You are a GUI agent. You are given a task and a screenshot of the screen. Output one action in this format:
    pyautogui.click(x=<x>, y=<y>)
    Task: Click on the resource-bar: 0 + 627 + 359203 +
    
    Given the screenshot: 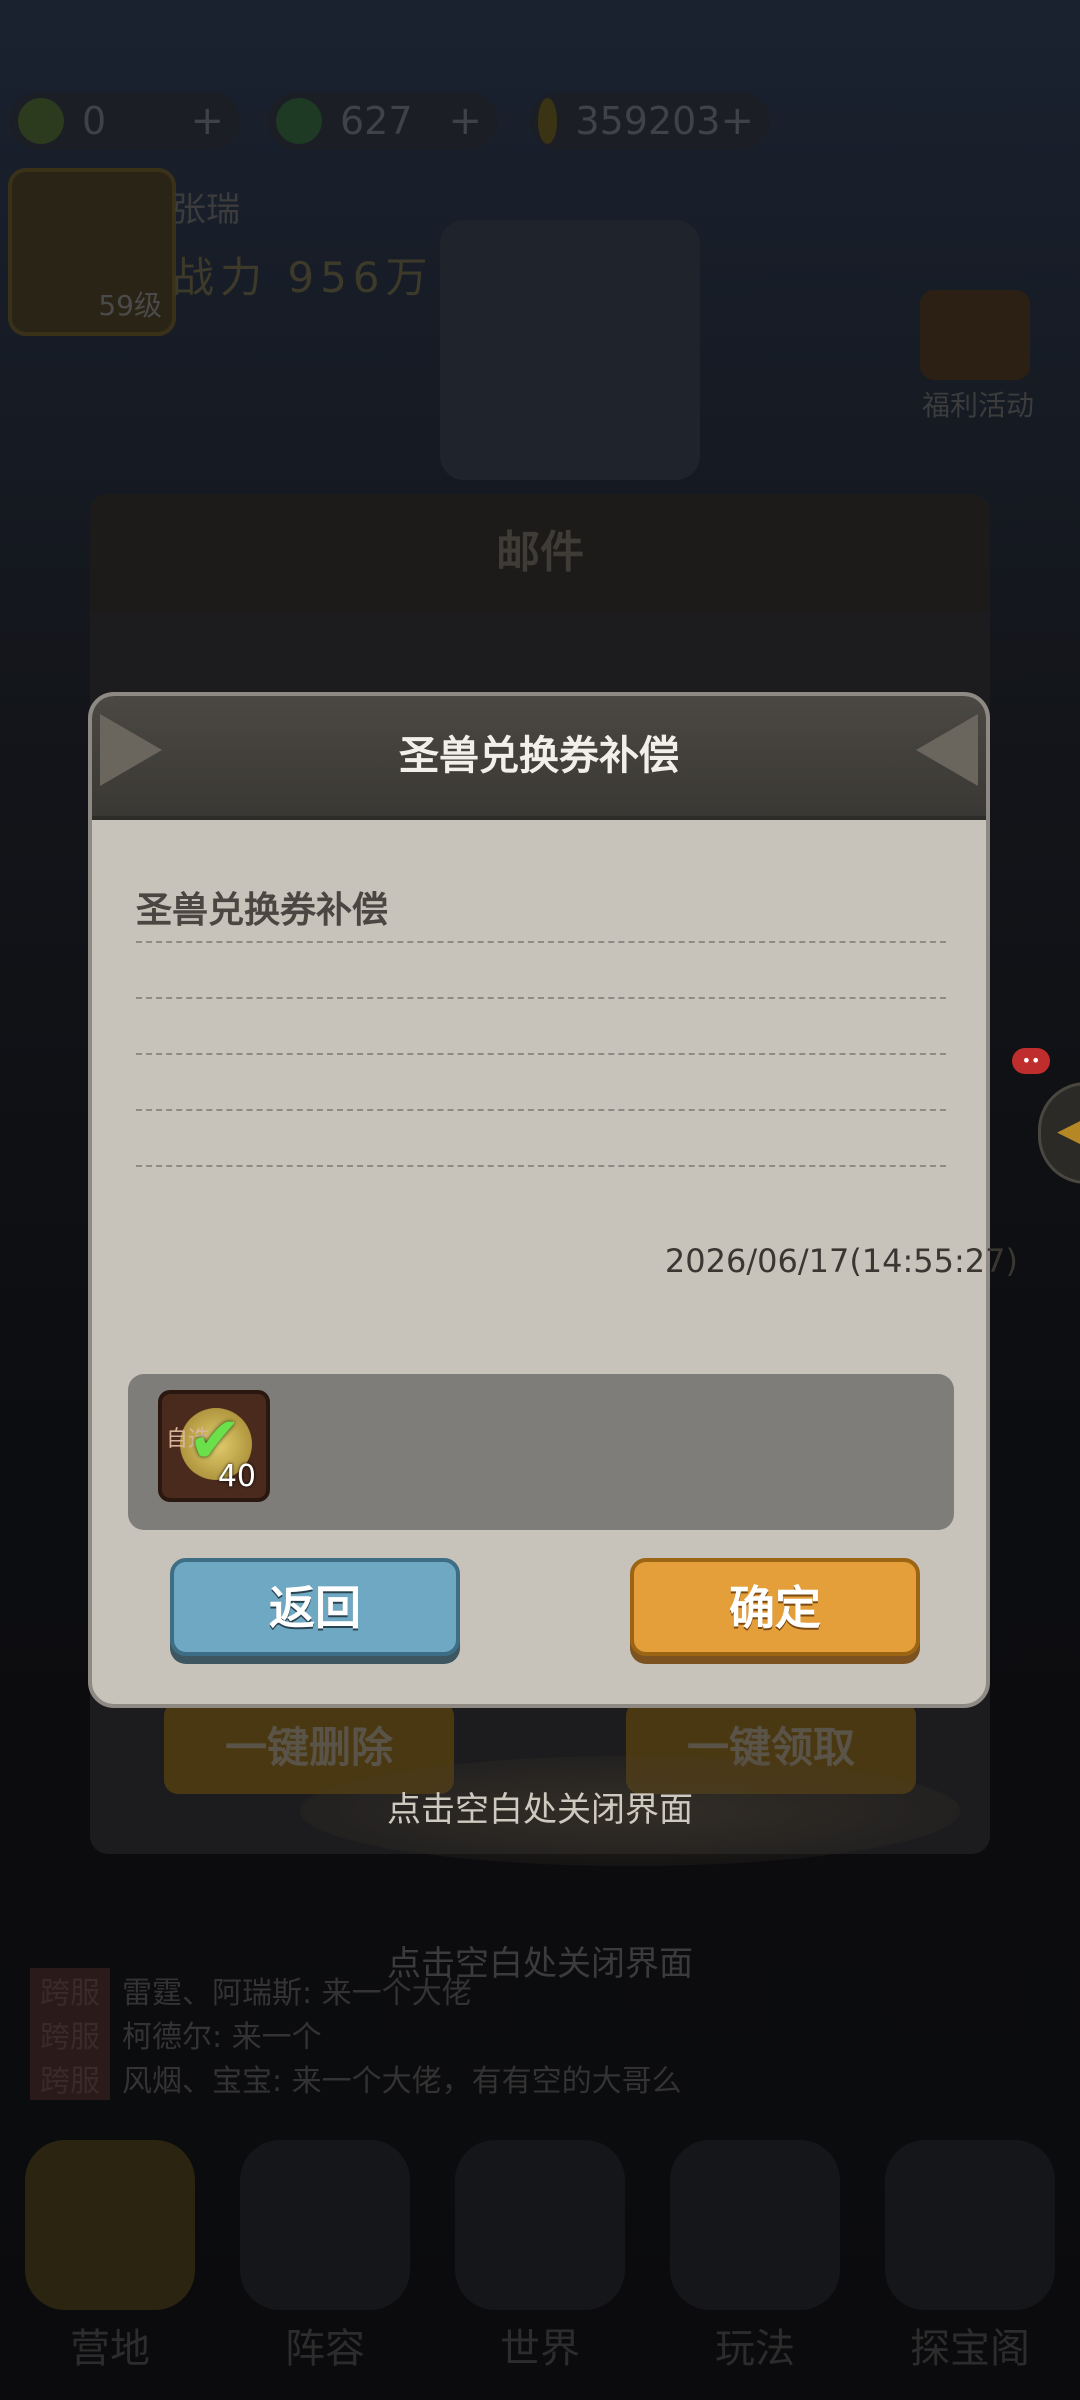 What is the action you would take?
    pyautogui.click(x=390, y=122)
    